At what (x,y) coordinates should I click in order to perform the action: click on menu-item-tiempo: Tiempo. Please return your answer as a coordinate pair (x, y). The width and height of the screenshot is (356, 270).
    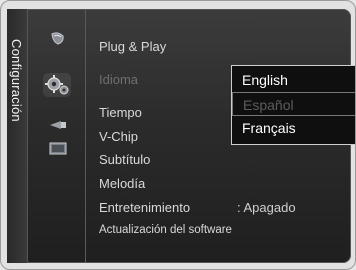
    Looking at the image, I should click on (120, 112).